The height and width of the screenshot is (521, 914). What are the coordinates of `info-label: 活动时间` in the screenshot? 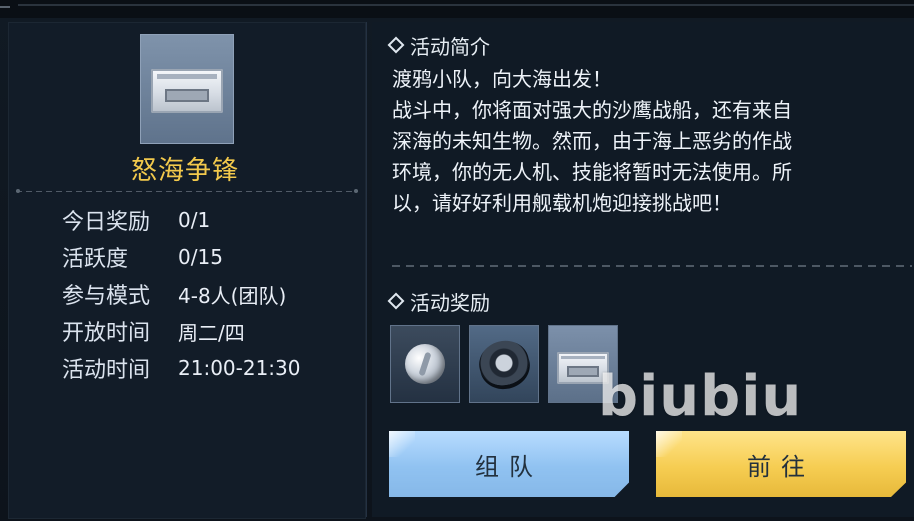 It's located at (106, 370).